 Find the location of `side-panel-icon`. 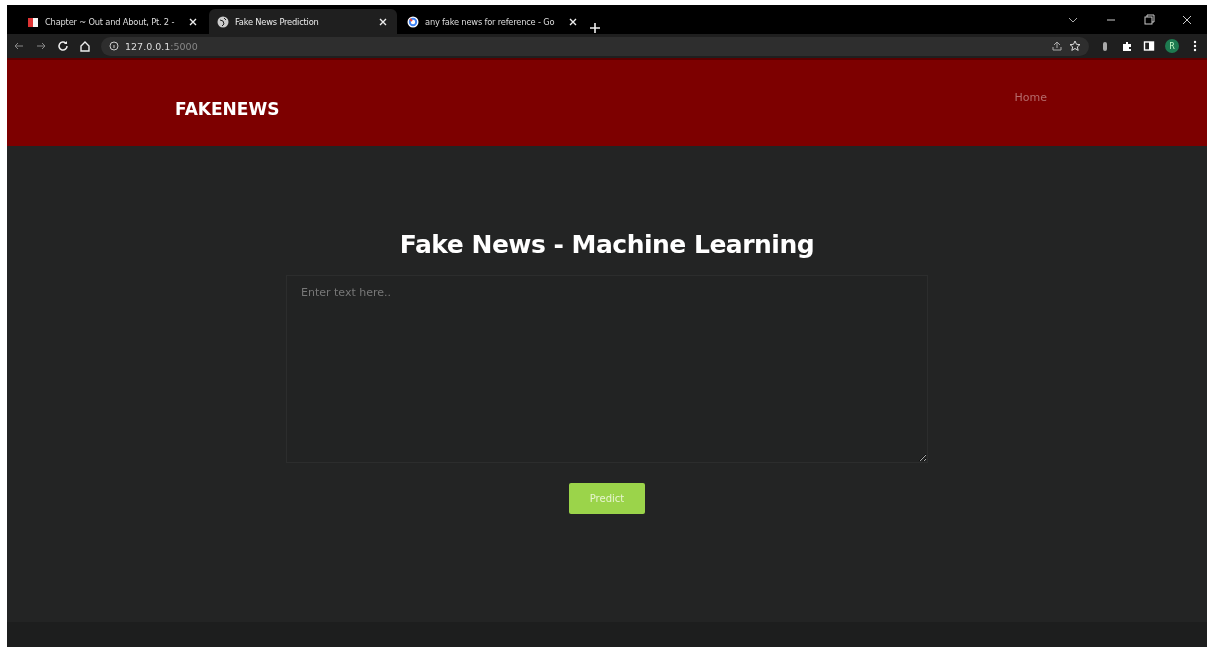

side-panel-icon is located at coordinates (1149, 46).